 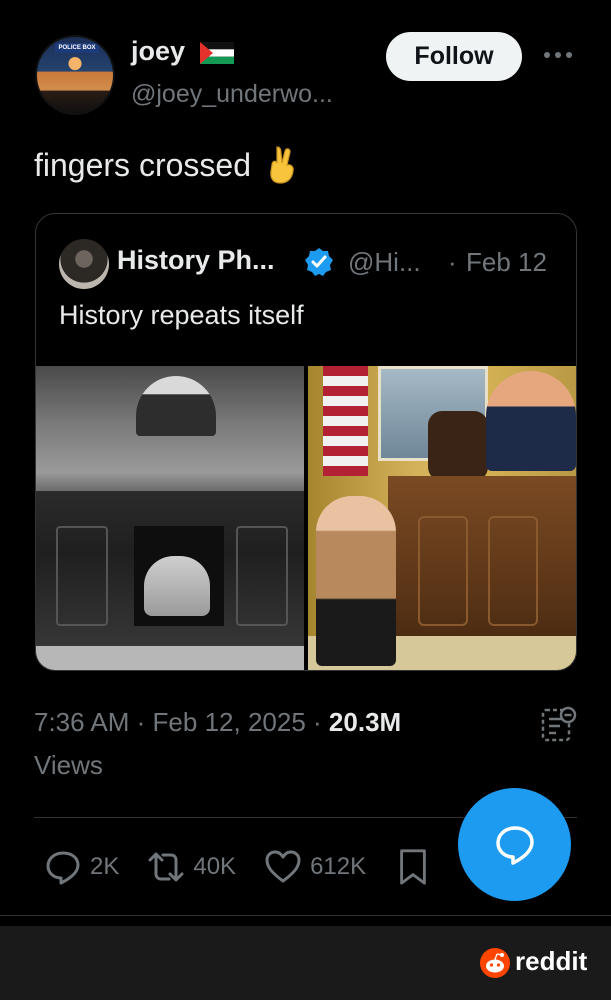 What do you see at coordinates (305, 65) in the screenshot?
I see `post-header: POLICE BOX joey @joey_underwo... Follow` at bounding box center [305, 65].